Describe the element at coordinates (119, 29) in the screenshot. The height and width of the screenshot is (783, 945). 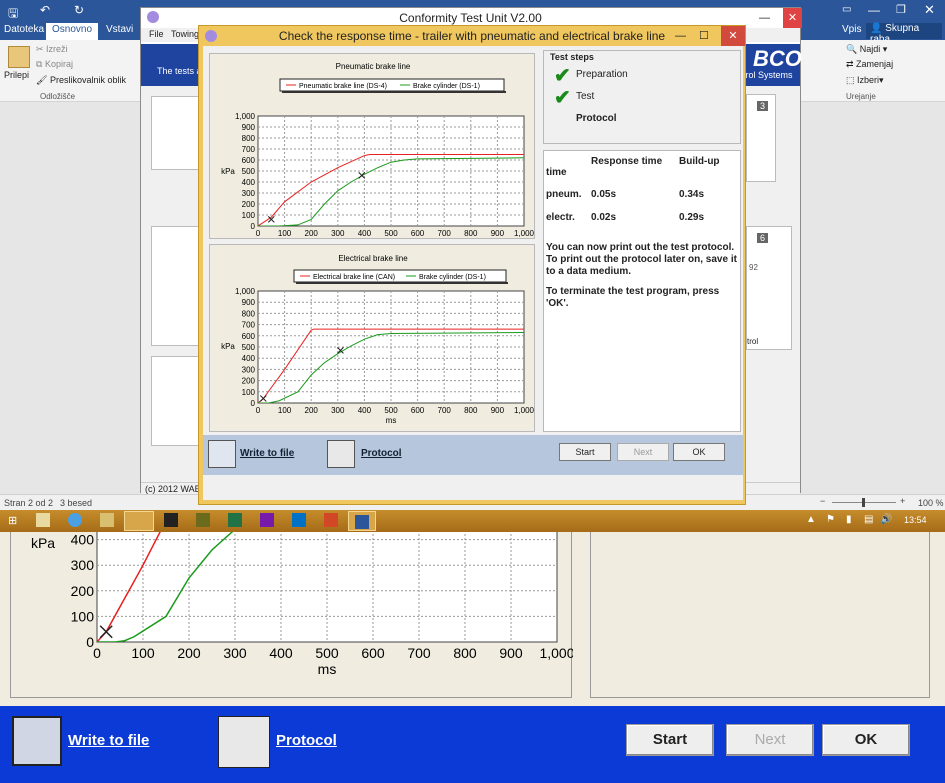
I see `tab-insert: Vstavi` at that location.